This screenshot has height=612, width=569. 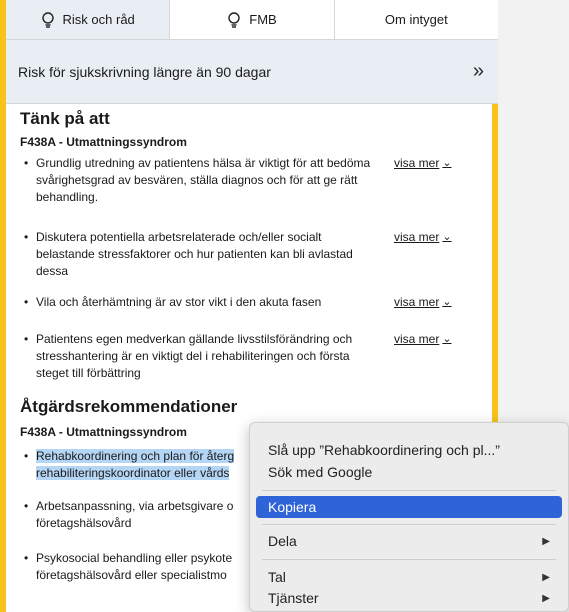 What do you see at coordinates (293, 598) in the screenshot?
I see `menu-item-label: Tjänster` at bounding box center [293, 598].